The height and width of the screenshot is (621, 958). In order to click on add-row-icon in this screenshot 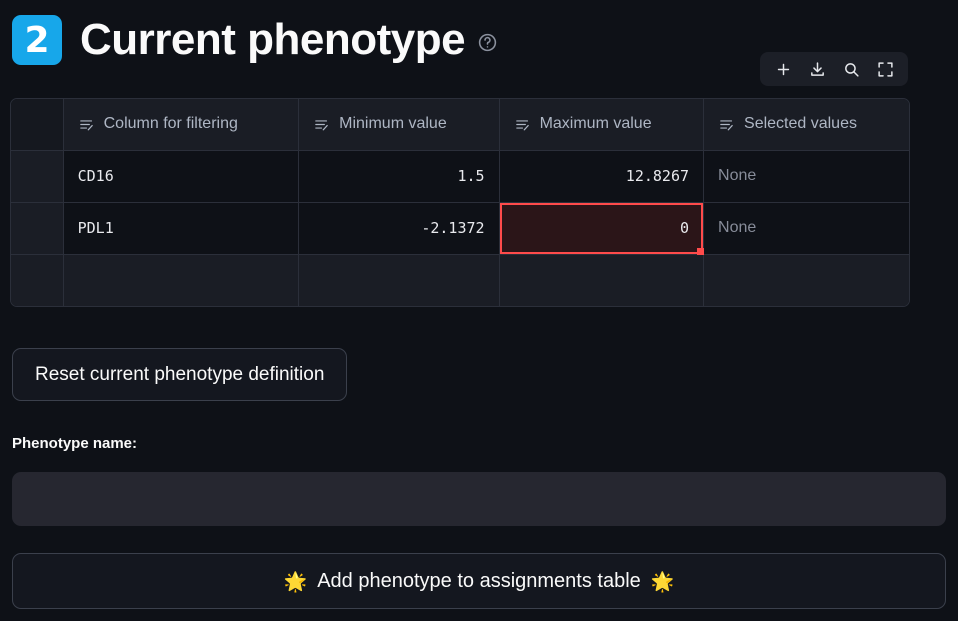, I will do `click(783, 69)`.